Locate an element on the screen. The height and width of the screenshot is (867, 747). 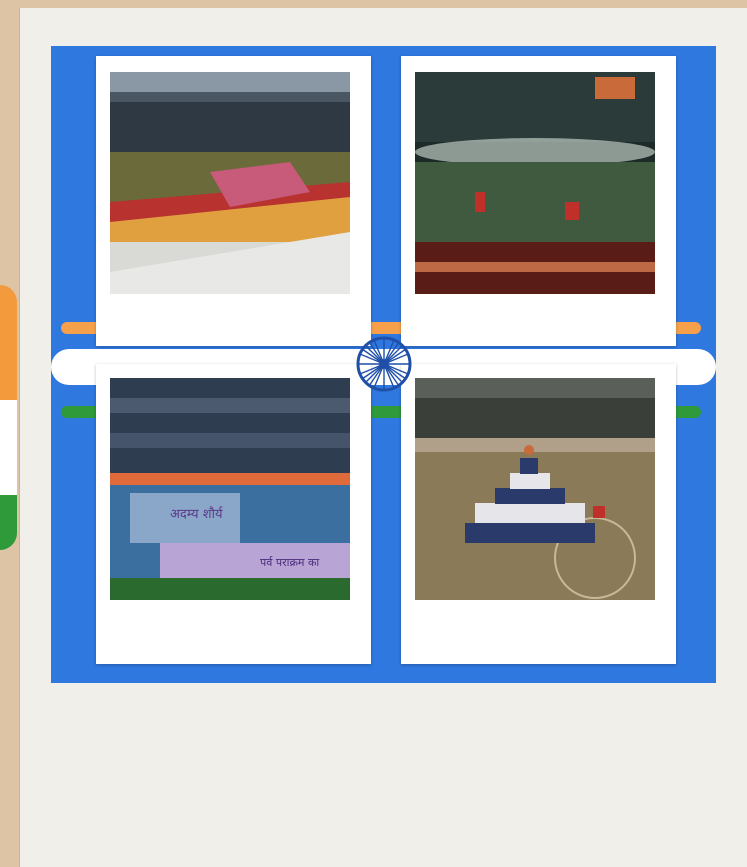
ashoka-chakra-icon is located at coordinates (384, 364).